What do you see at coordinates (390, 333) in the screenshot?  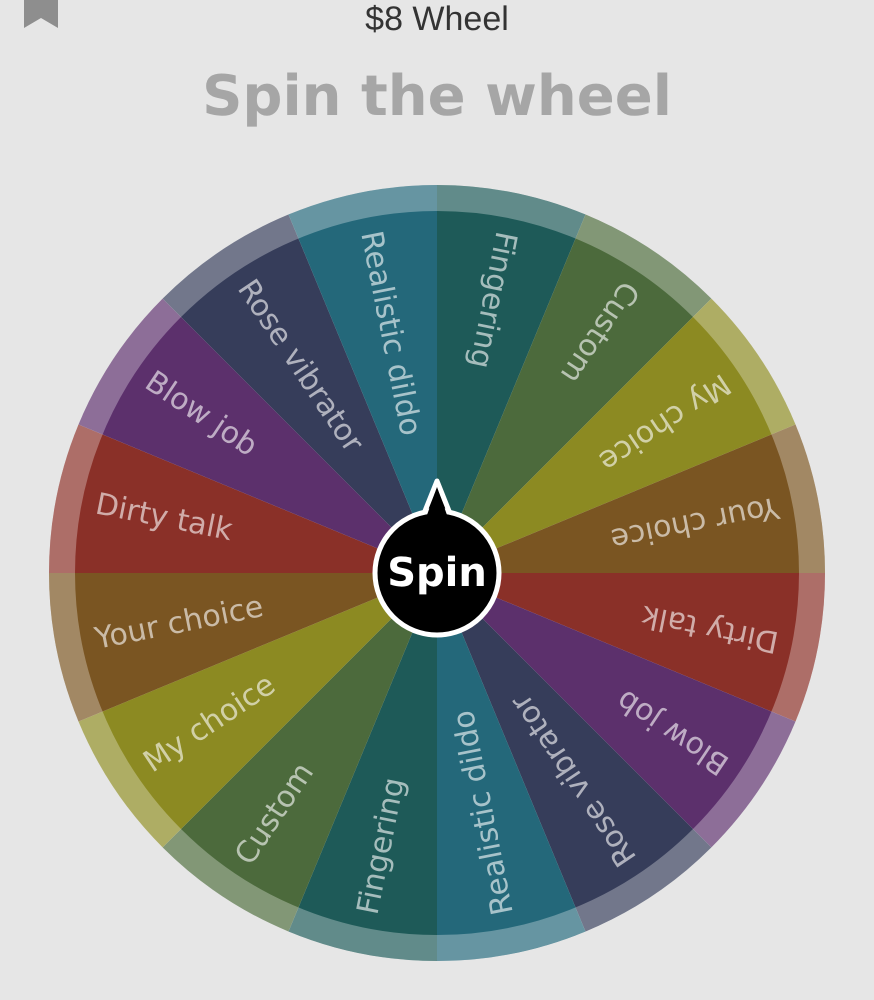 I see `segment-label: Realistic dildo` at bounding box center [390, 333].